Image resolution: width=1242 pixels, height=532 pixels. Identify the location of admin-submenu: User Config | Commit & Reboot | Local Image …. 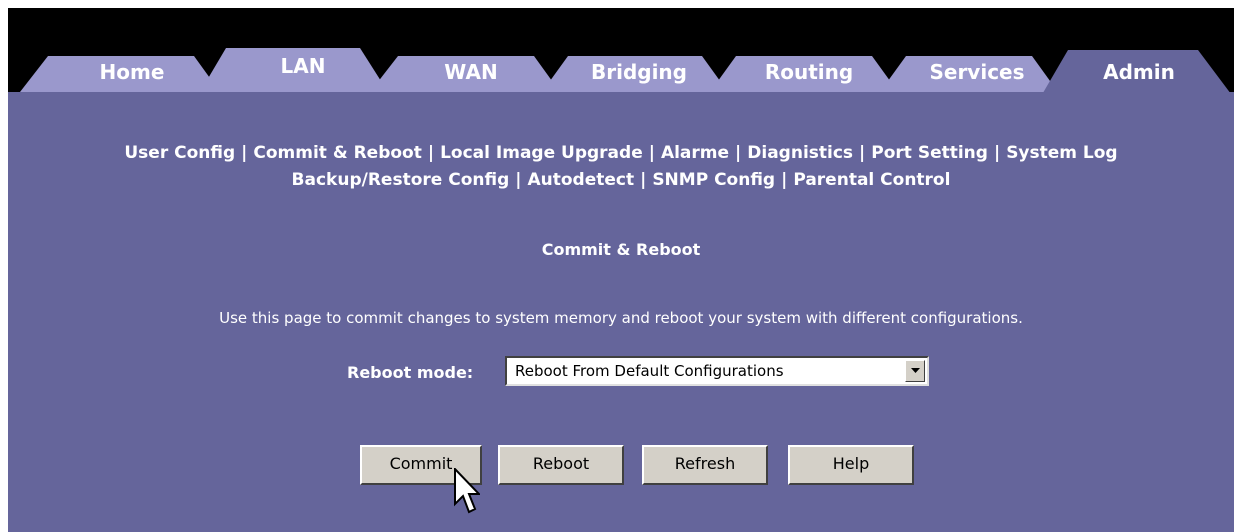
(621, 167).